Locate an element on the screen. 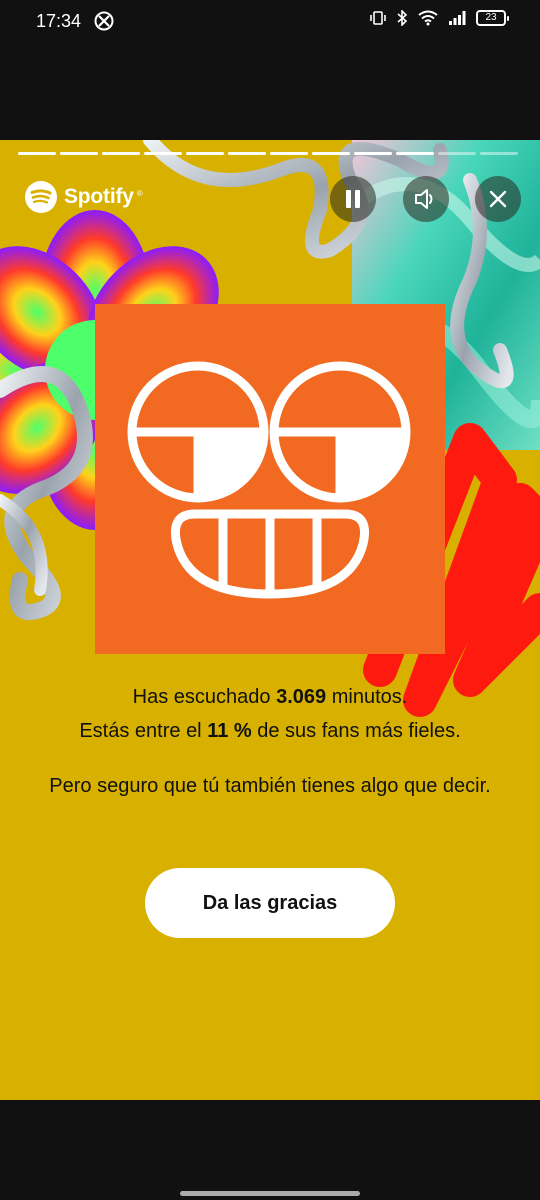  volume-icon is located at coordinates (424, 199).